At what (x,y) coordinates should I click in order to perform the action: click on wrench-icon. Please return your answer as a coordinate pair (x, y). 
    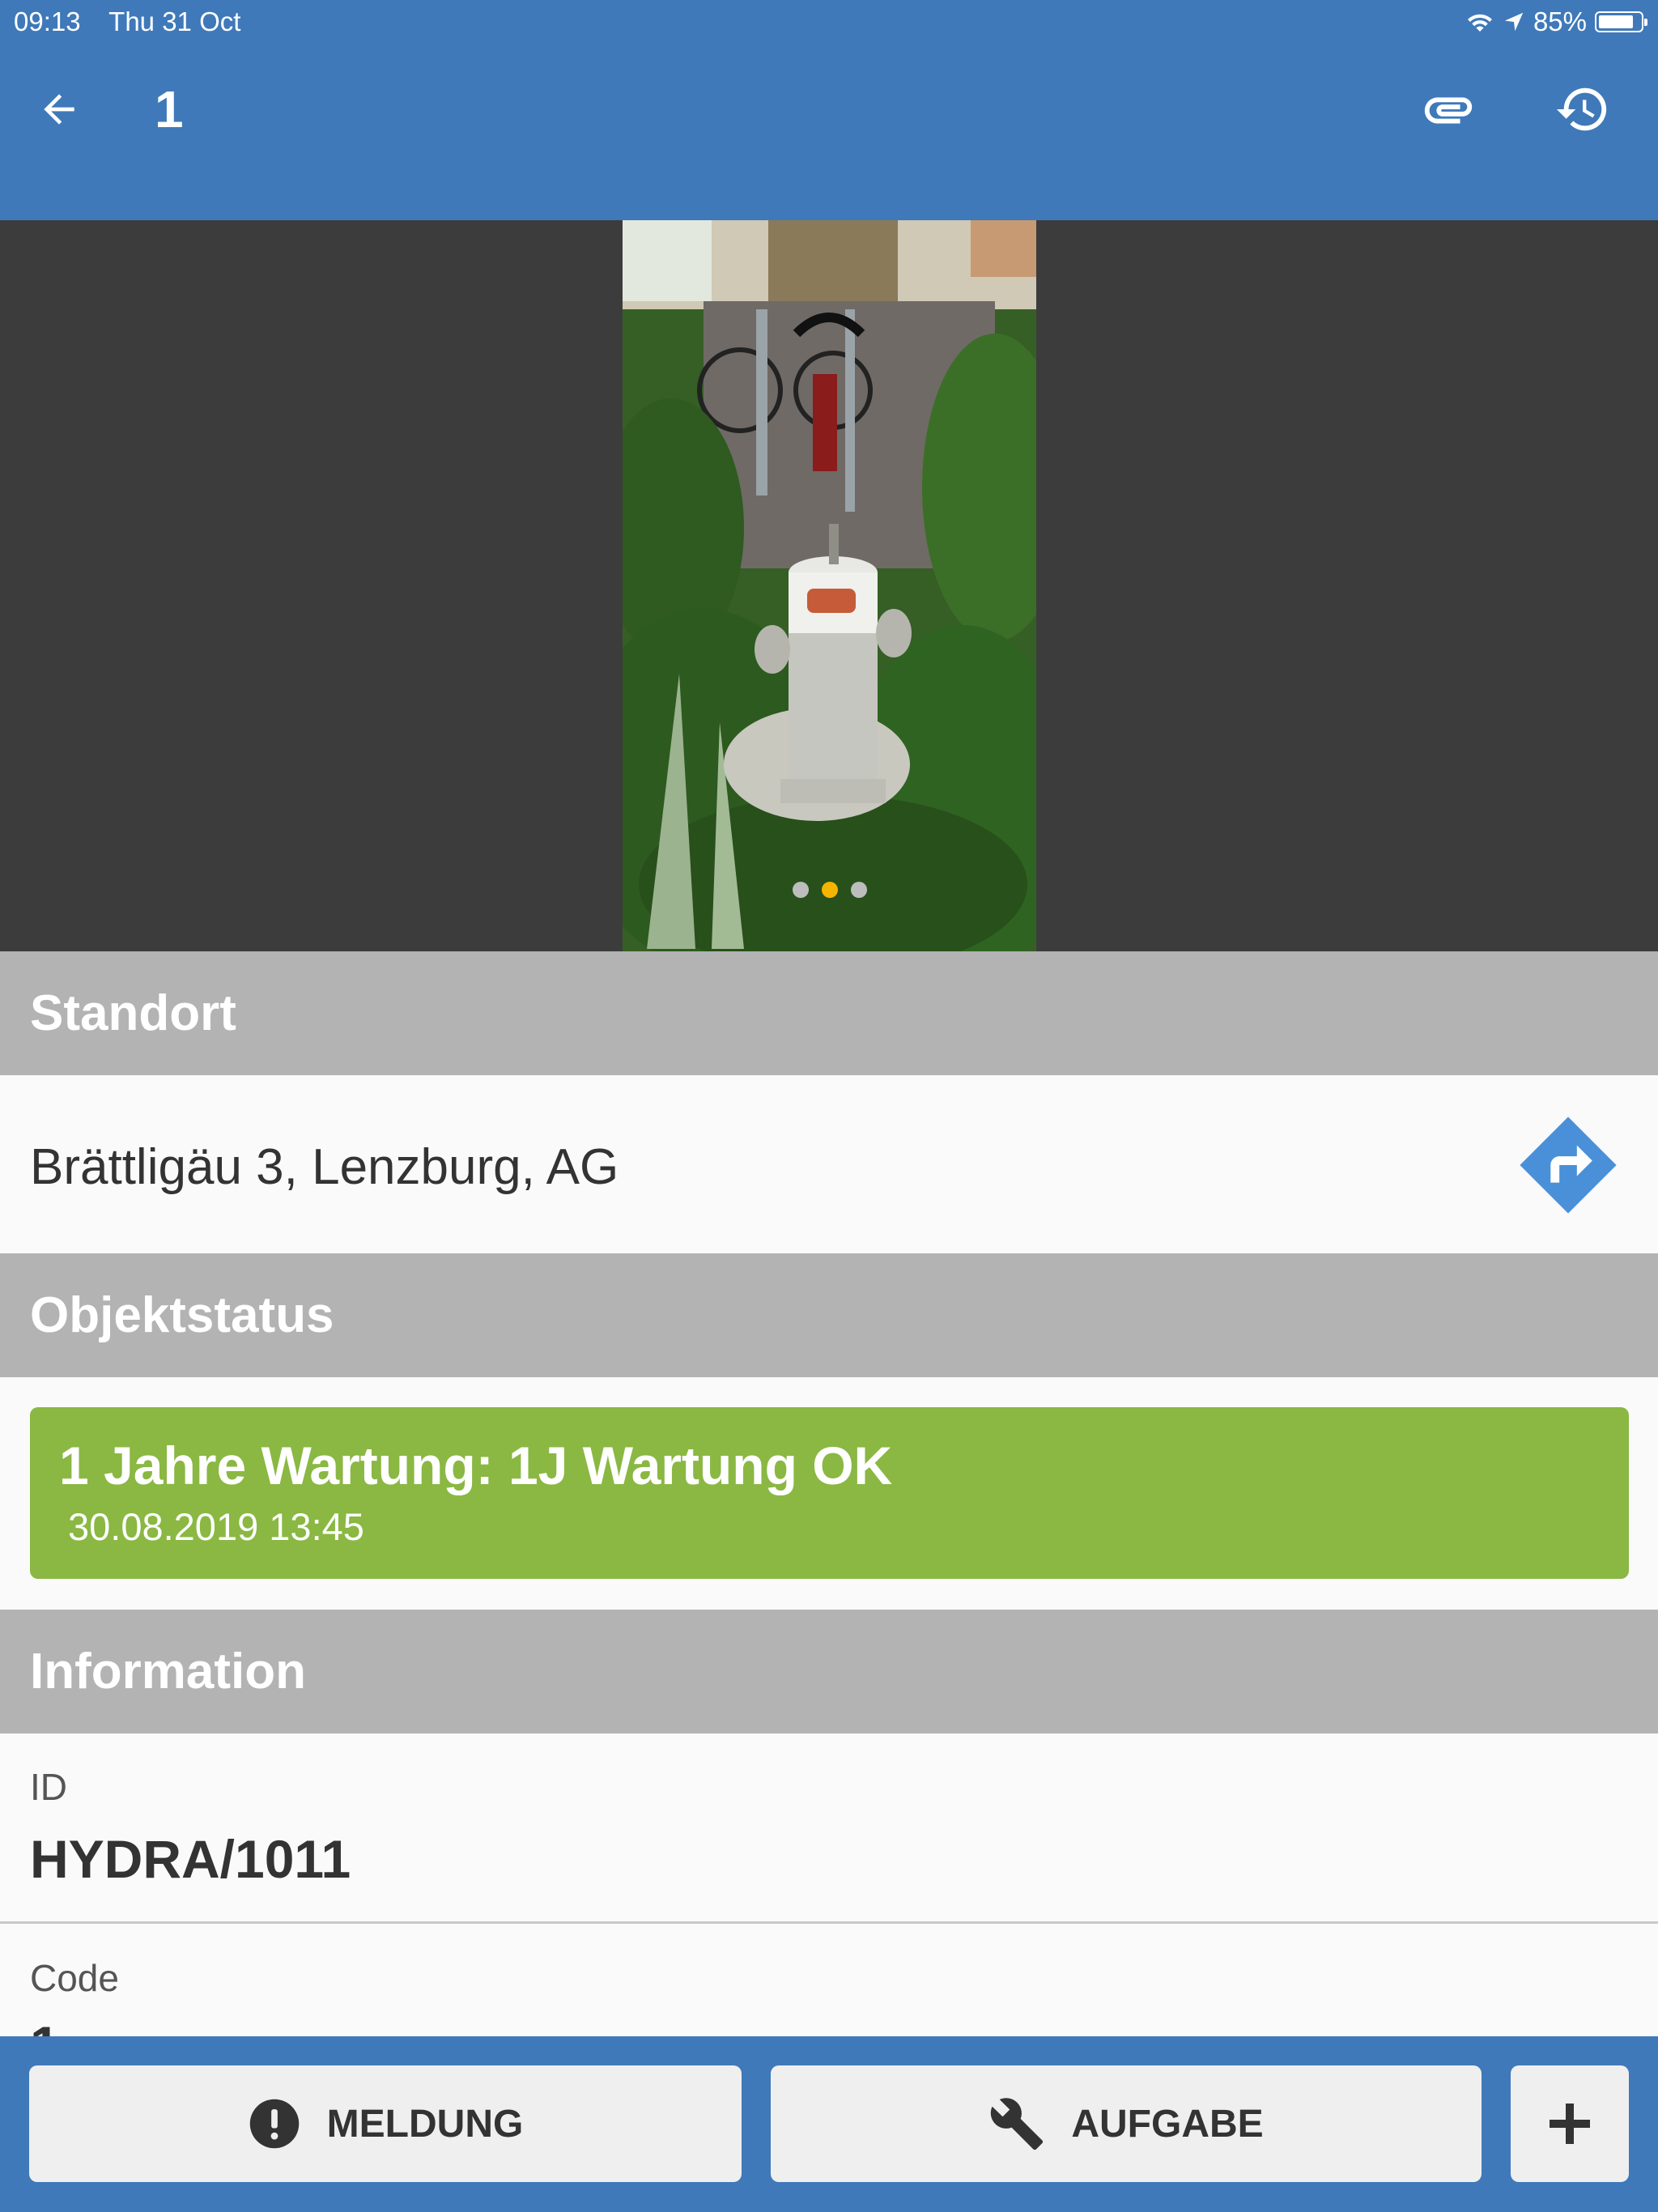
    Looking at the image, I should click on (1017, 2124).